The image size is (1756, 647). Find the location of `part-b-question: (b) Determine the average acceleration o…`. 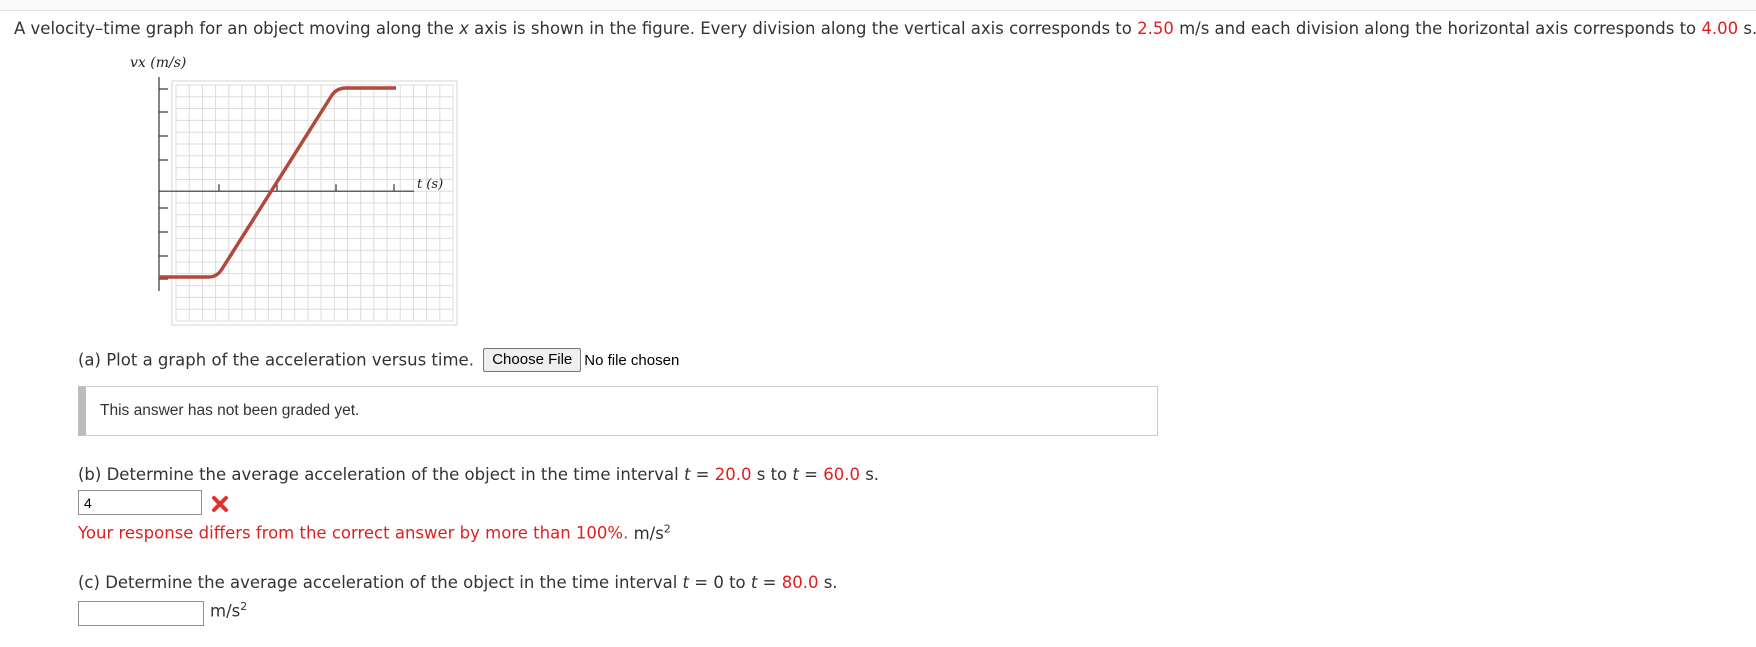

part-b-question: (b) Determine the average acceleration o… is located at coordinates (478, 474).